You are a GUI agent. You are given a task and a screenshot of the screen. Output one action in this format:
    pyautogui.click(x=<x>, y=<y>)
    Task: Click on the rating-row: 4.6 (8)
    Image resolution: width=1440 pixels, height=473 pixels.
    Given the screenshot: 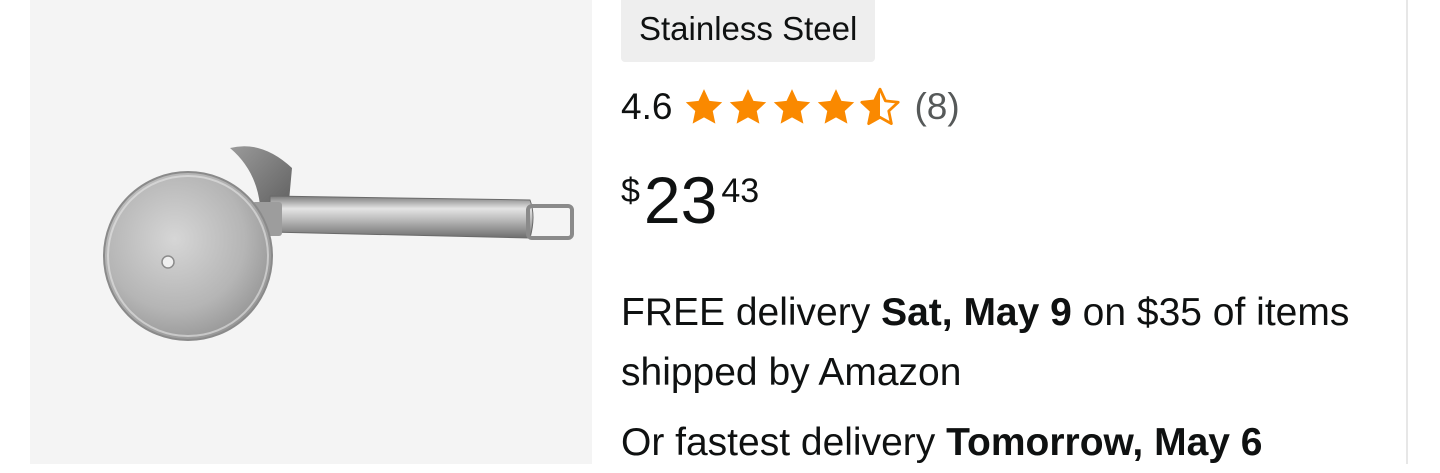 What is the action you would take?
    pyautogui.click(x=790, y=107)
    